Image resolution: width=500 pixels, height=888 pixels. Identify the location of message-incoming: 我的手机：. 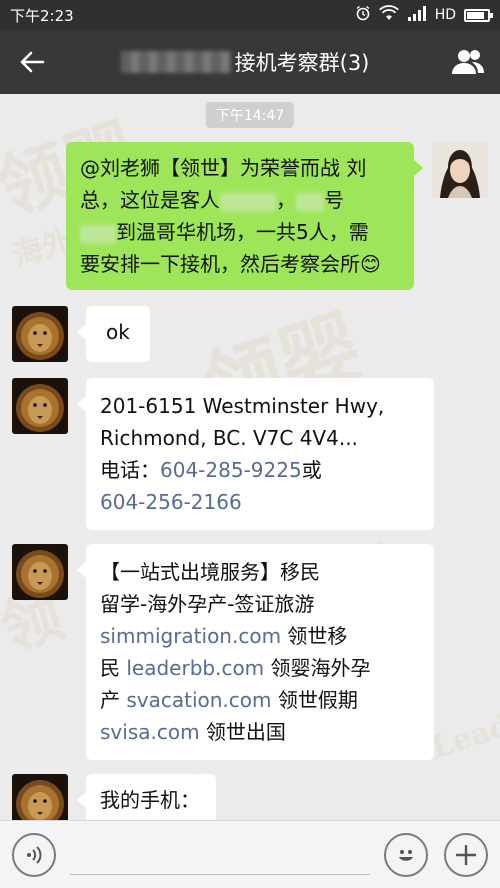
(114, 797).